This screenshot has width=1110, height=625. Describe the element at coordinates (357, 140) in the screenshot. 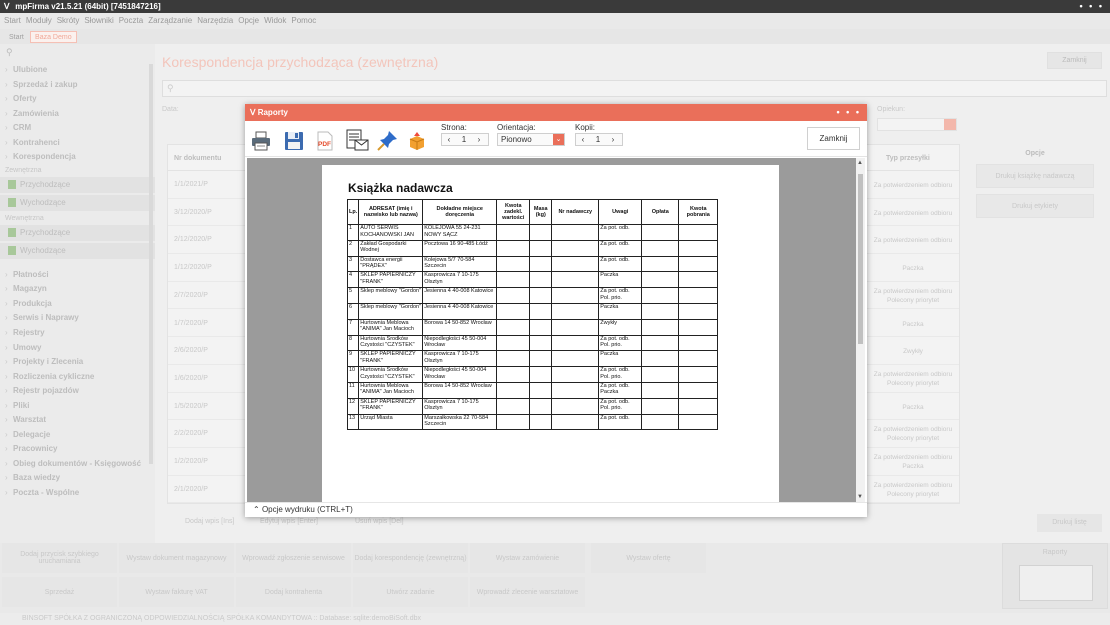

I see `email-report-icon` at that location.